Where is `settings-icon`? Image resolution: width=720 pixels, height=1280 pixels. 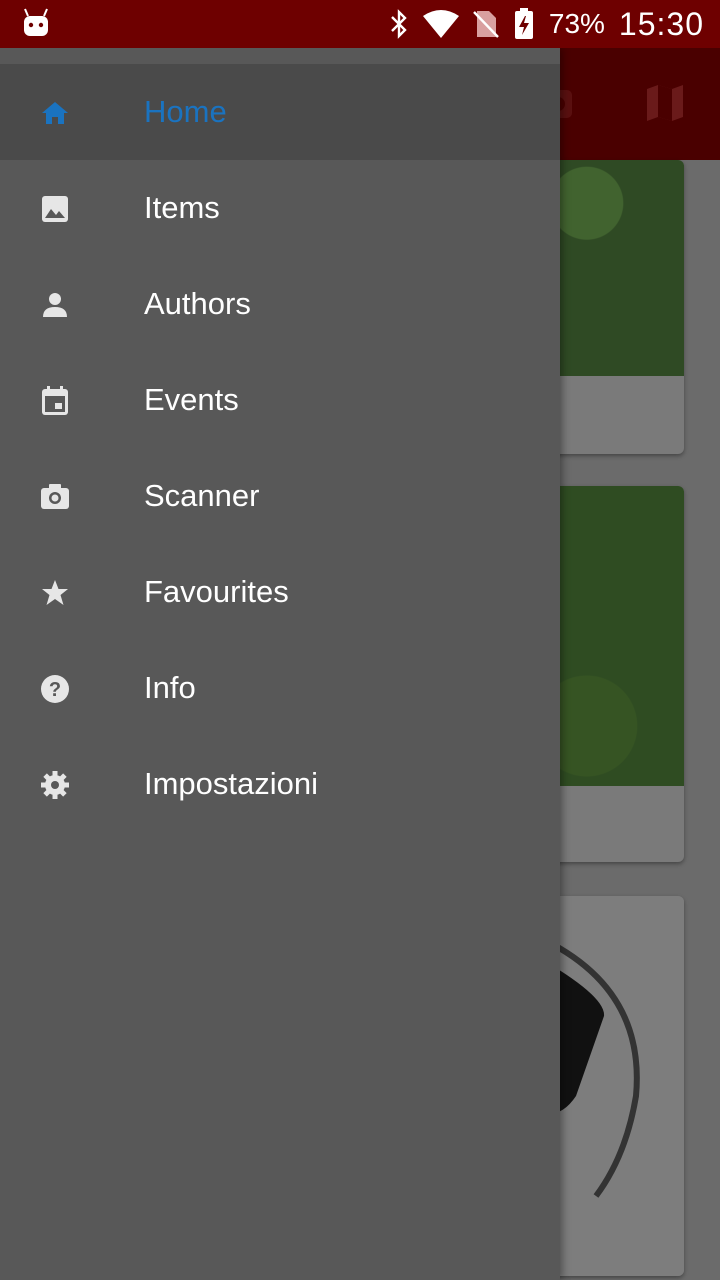 settings-icon is located at coordinates (55, 785).